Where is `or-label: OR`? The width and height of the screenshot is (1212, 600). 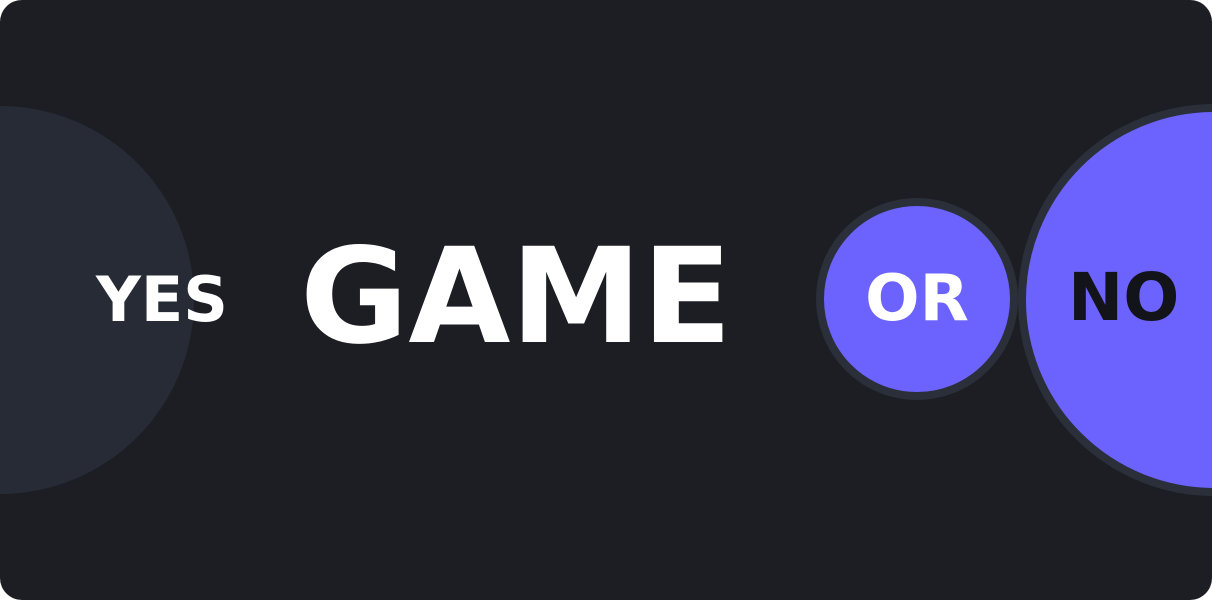
or-label: OR is located at coordinates (917, 299).